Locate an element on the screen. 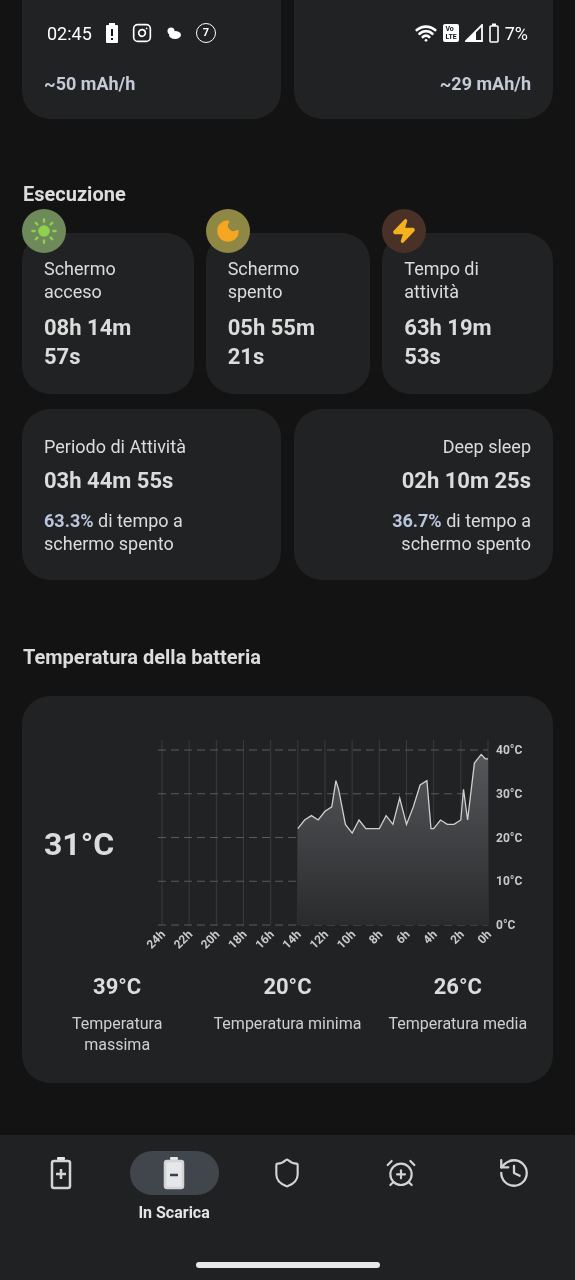 This screenshot has height=1280, width=575. clock: 02:45 is located at coordinates (69, 33).